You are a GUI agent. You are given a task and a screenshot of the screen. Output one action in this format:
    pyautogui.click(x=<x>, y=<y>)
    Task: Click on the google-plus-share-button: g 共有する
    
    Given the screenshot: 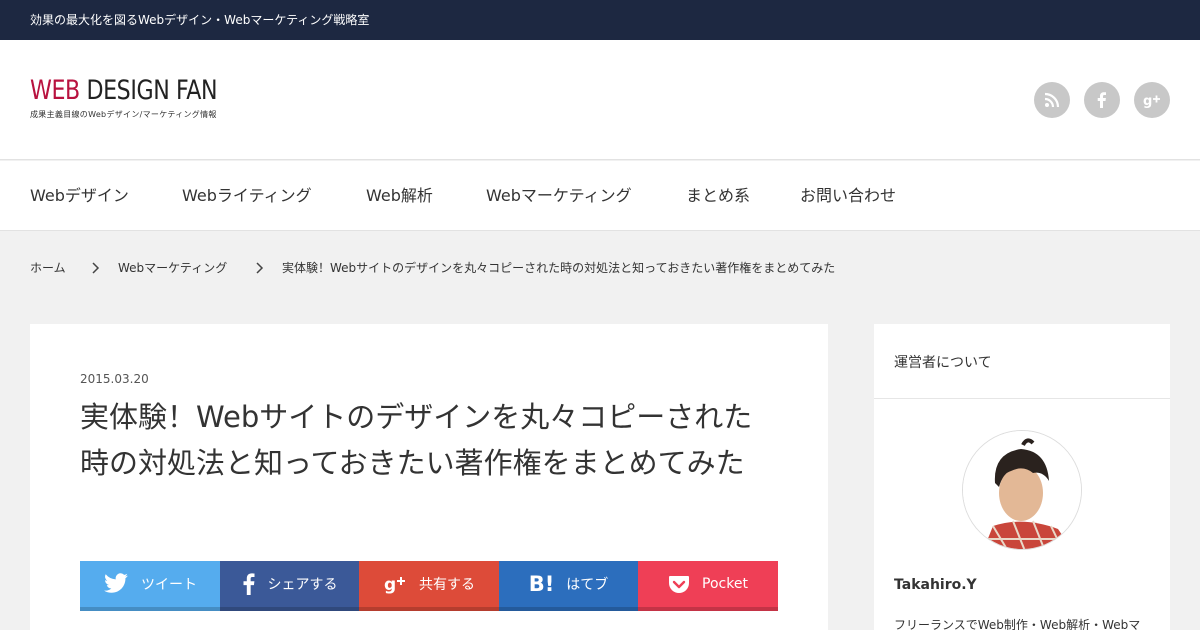 What is the action you would take?
    pyautogui.click(x=429, y=586)
    